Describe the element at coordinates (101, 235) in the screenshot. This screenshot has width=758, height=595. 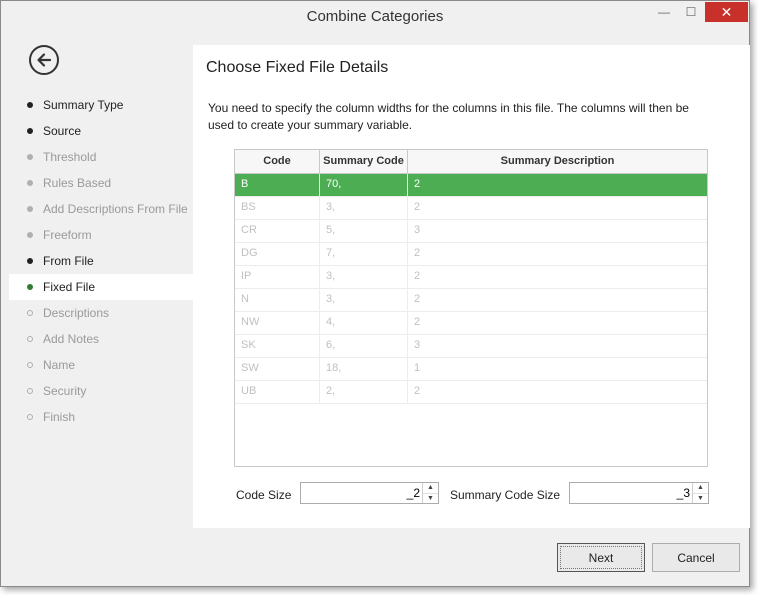
I see `wizard-step-freeform: Freeform` at that location.